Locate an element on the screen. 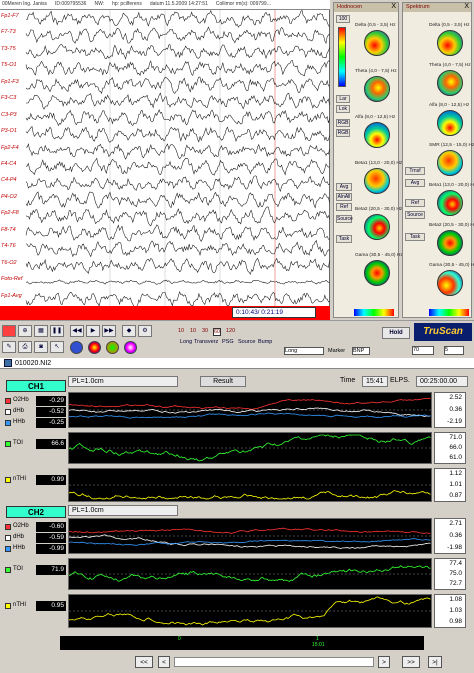 This screenshot has height=673, width=474. source-button: Source is located at coordinates (344, 219).